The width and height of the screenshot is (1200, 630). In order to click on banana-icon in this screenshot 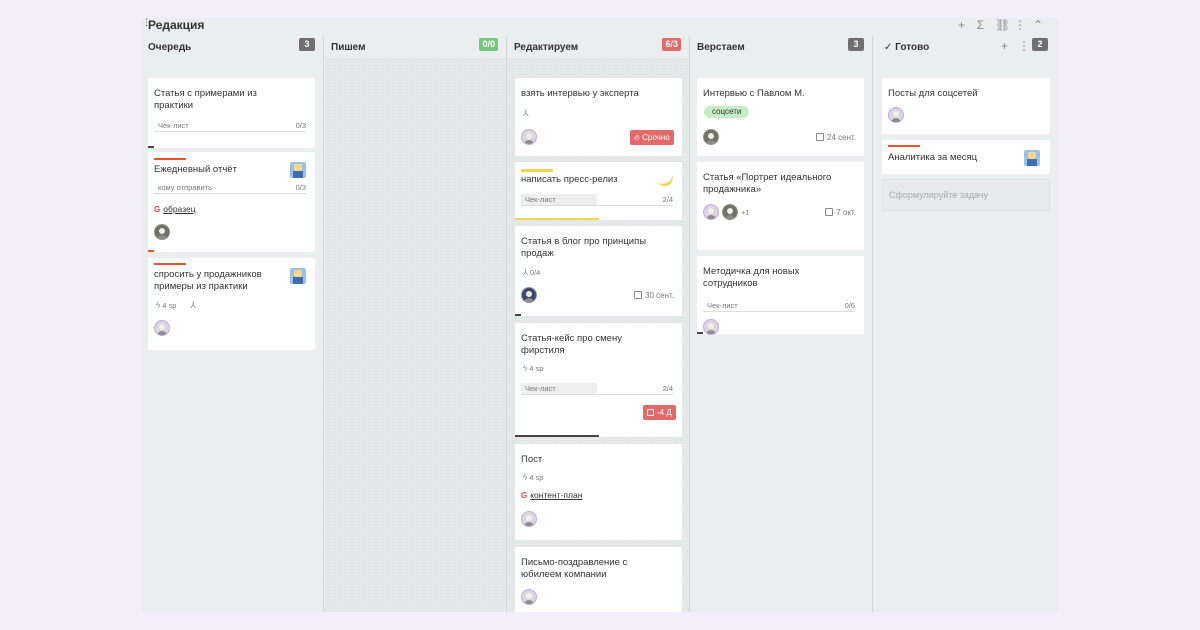, I will do `click(665, 179)`.